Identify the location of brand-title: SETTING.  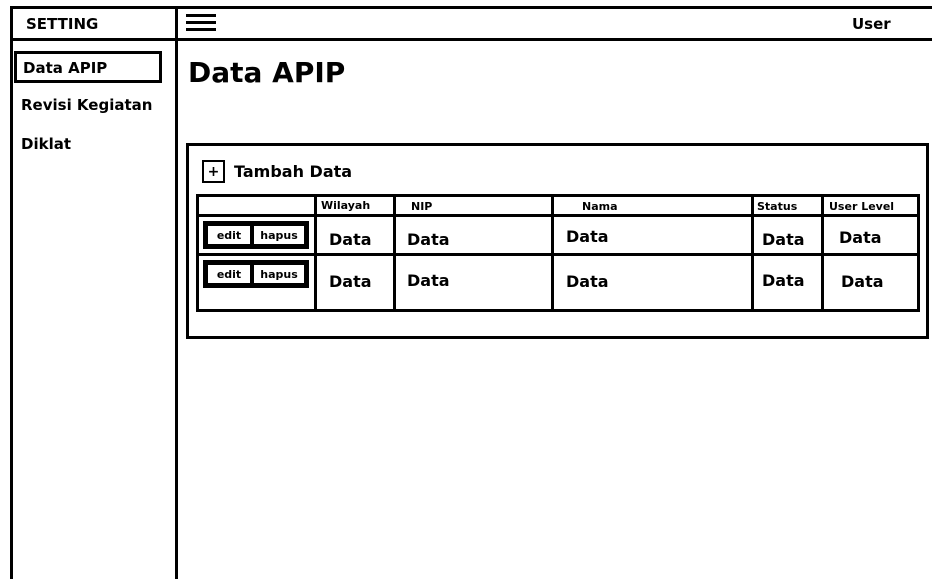
(62, 24).